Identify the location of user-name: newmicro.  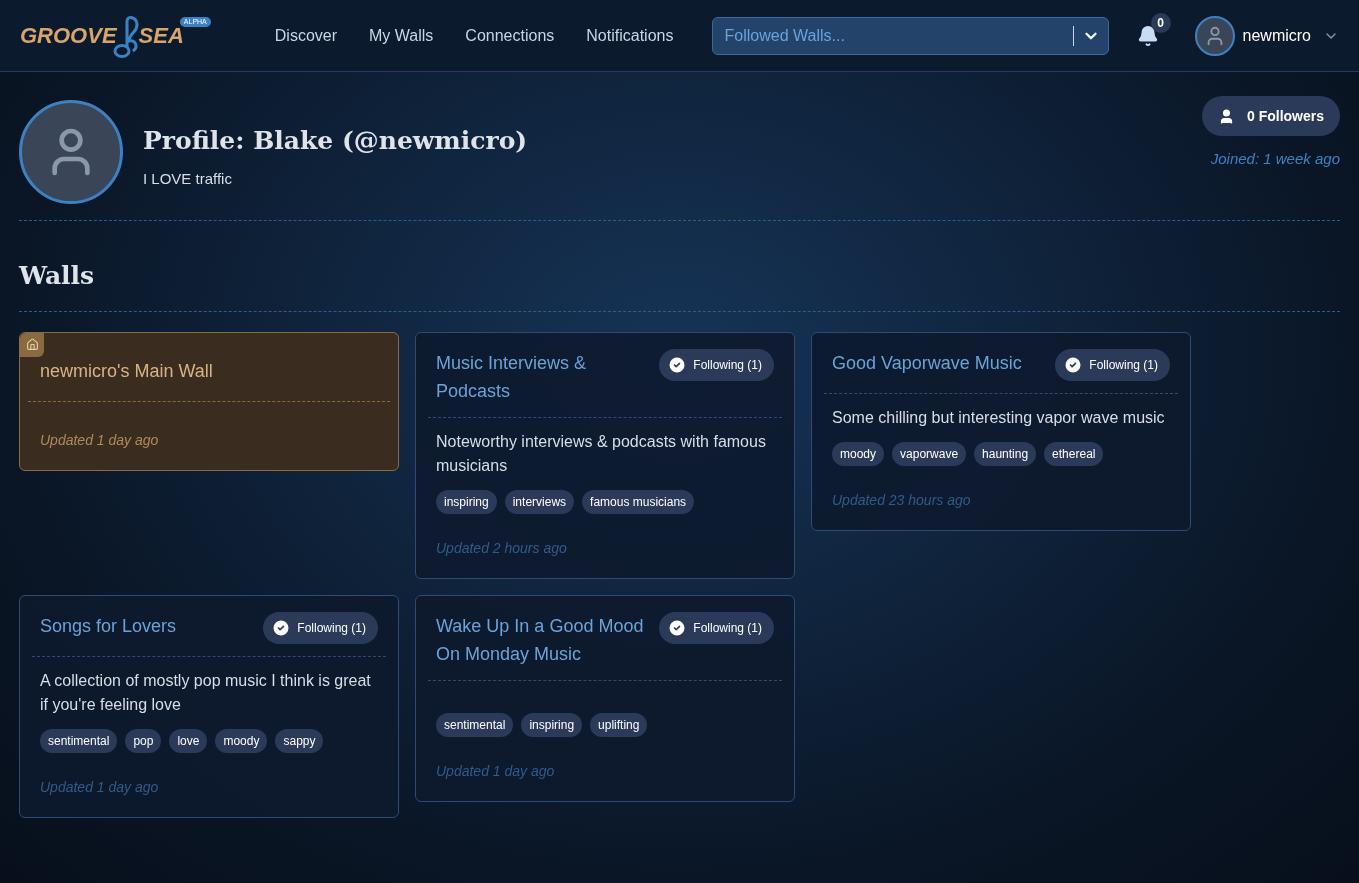
(1276, 35).